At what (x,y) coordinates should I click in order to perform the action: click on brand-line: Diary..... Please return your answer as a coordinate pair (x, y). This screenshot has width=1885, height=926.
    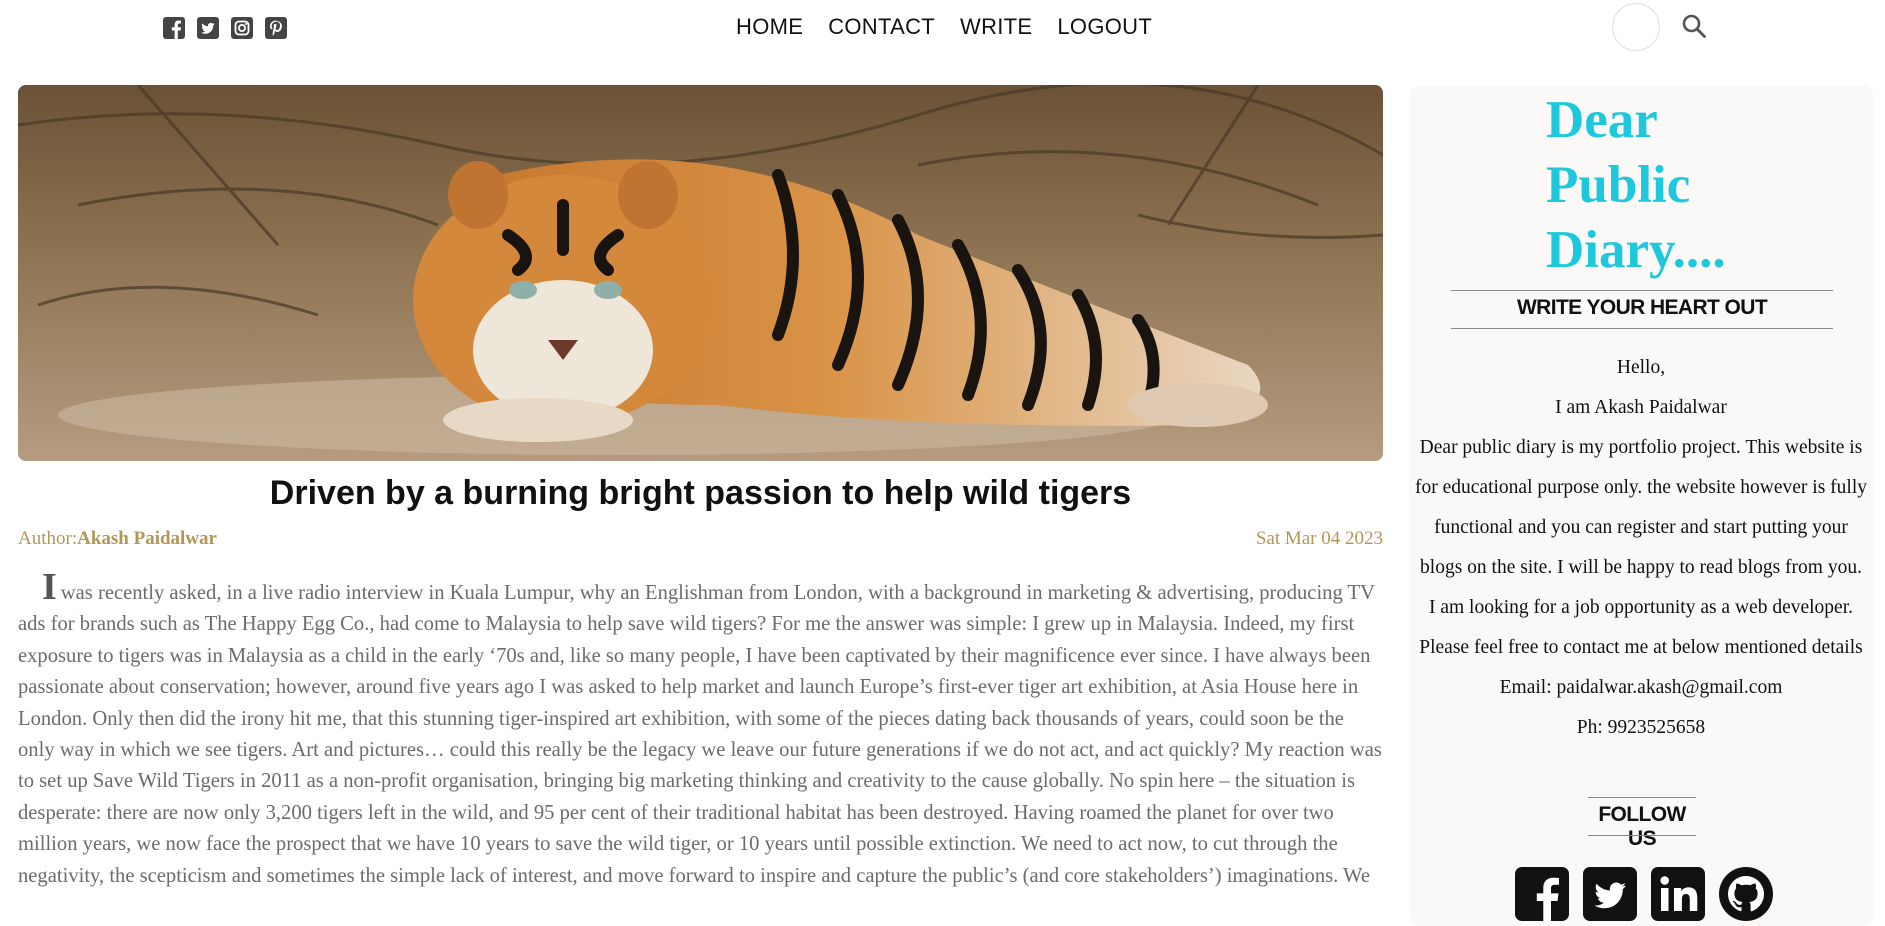
    Looking at the image, I should click on (1636, 250).